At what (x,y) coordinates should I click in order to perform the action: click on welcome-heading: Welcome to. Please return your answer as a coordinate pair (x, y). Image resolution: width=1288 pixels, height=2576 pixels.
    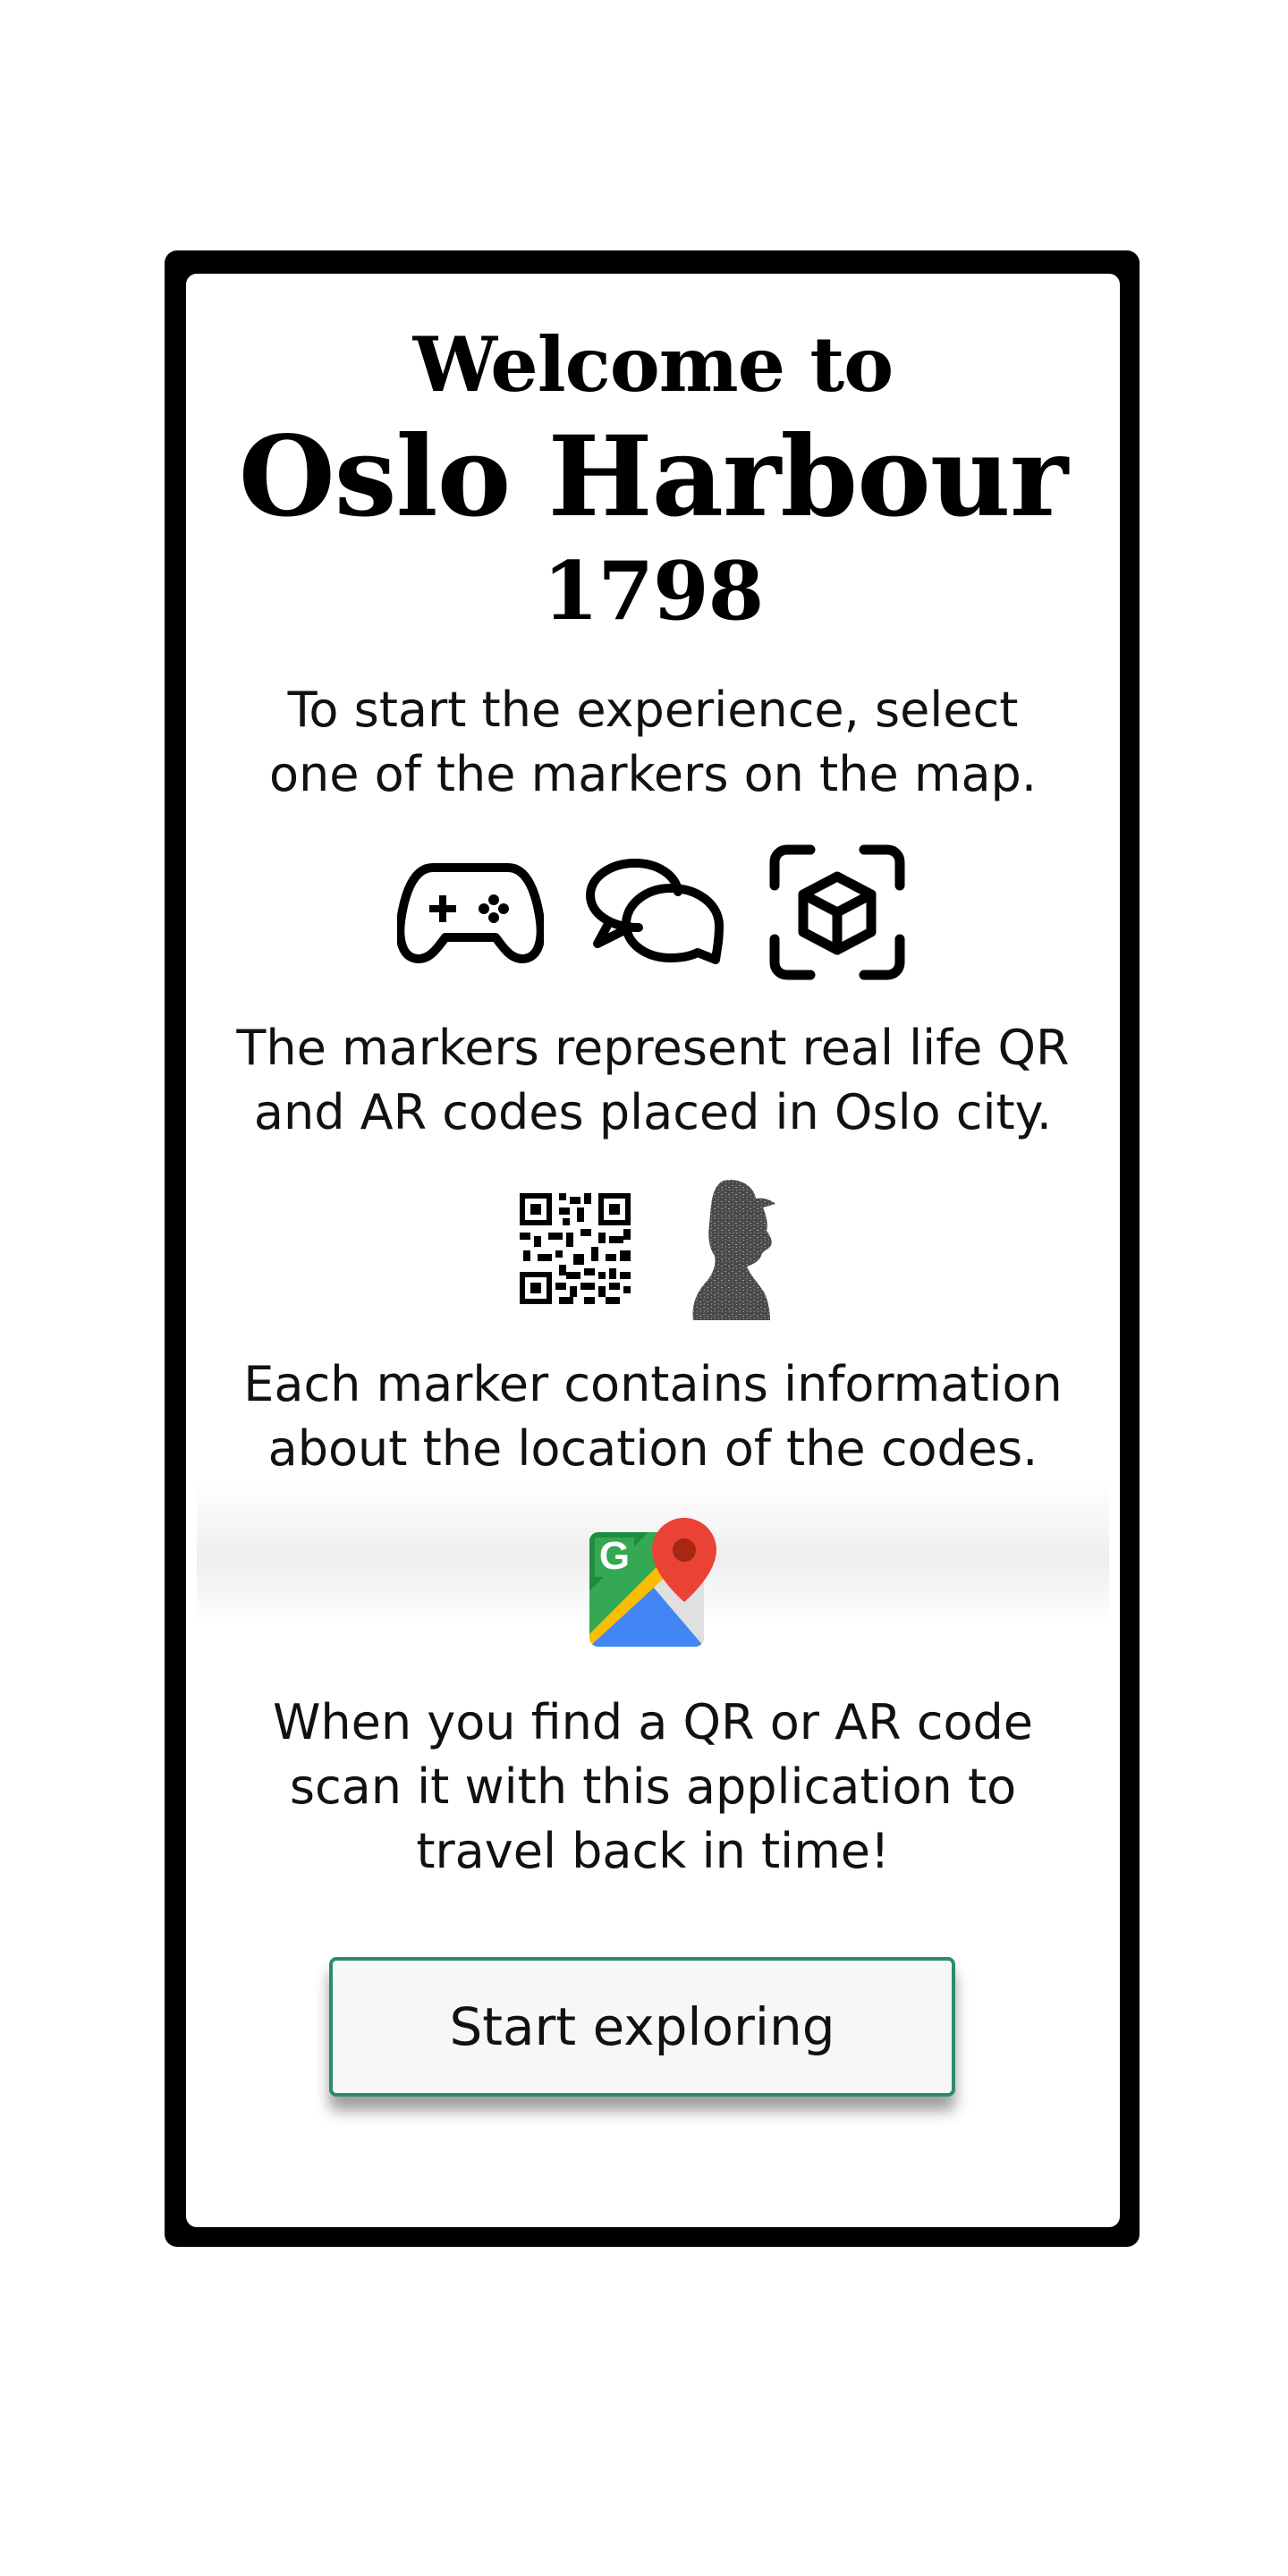
    Looking at the image, I should click on (653, 364).